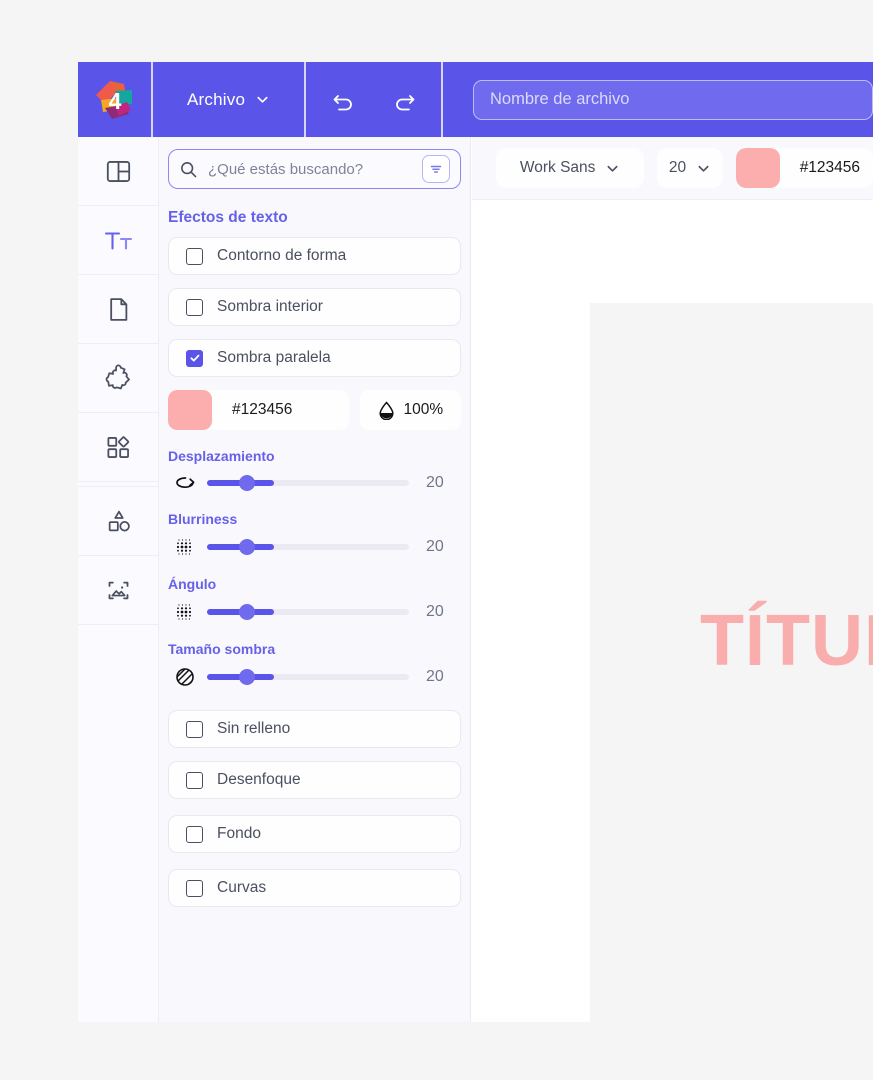  Describe the element at coordinates (436, 169) in the screenshot. I see `filter-button` at that location.